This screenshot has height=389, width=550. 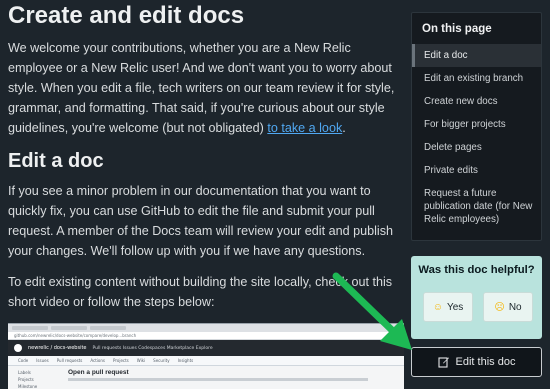 I want to click on pr-title: Open a pull request, so click(x=98, y=372).